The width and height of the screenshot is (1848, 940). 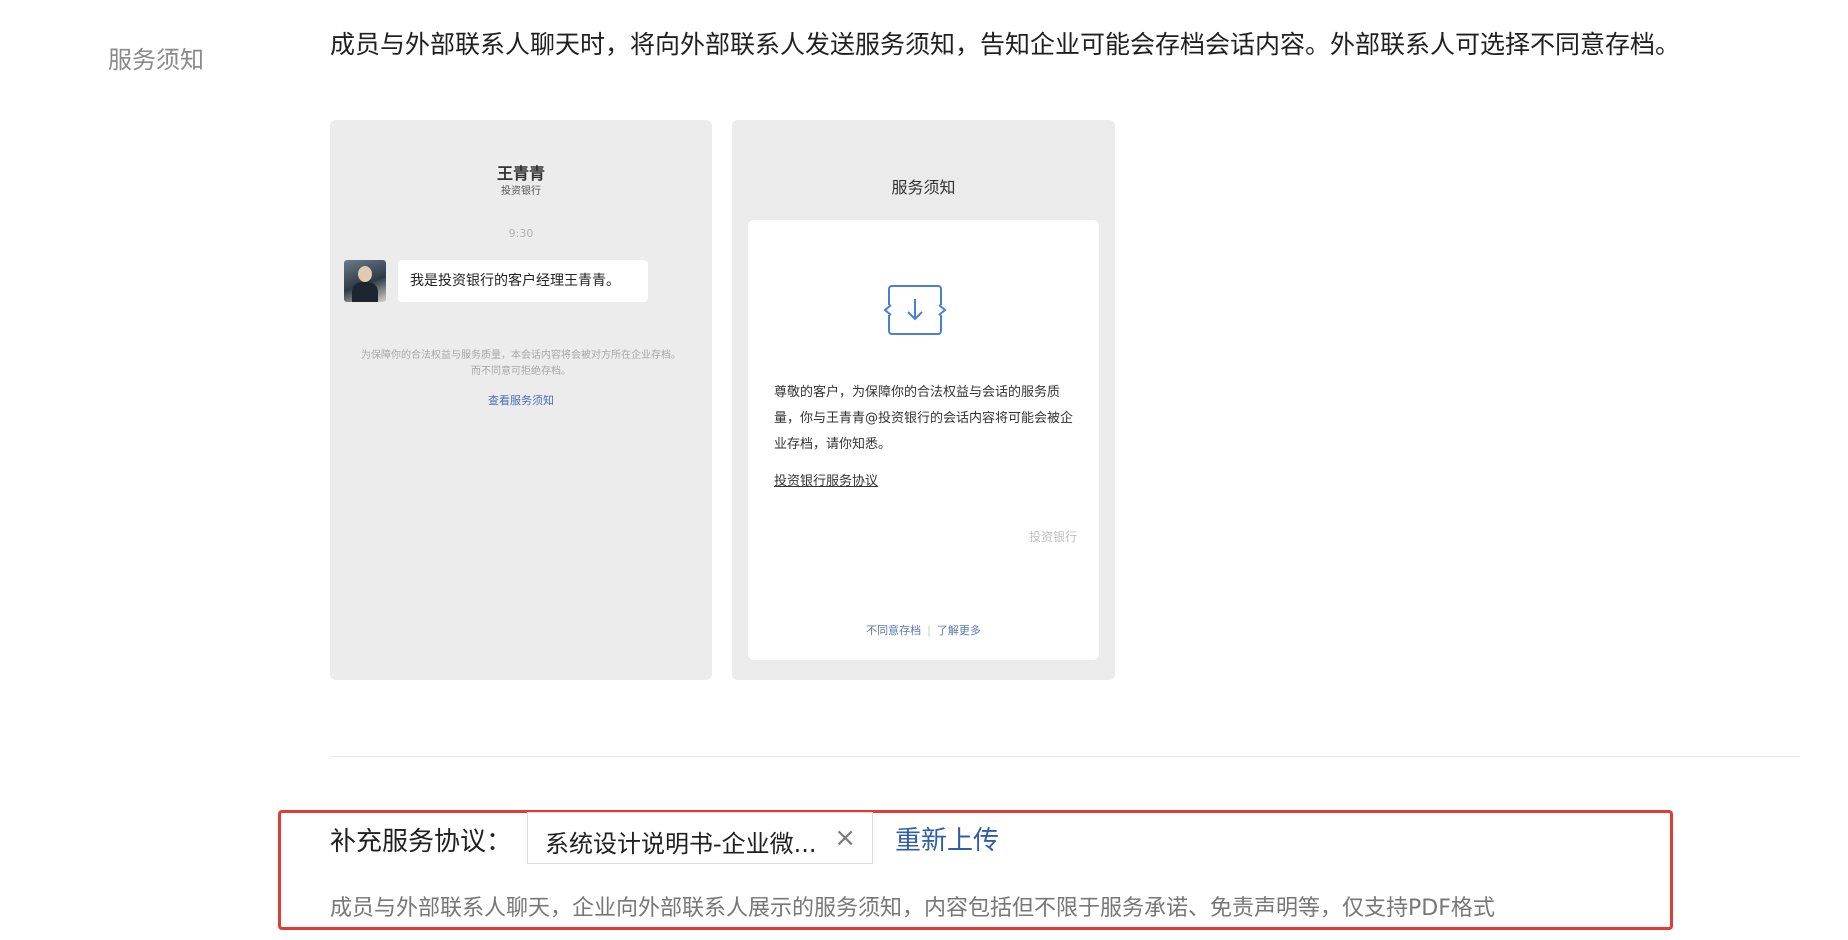 What do you see at coordinates (521, 233) in the screenshot?
I see `chat-timestamp: 9:30` at bounding box center [521, 233].